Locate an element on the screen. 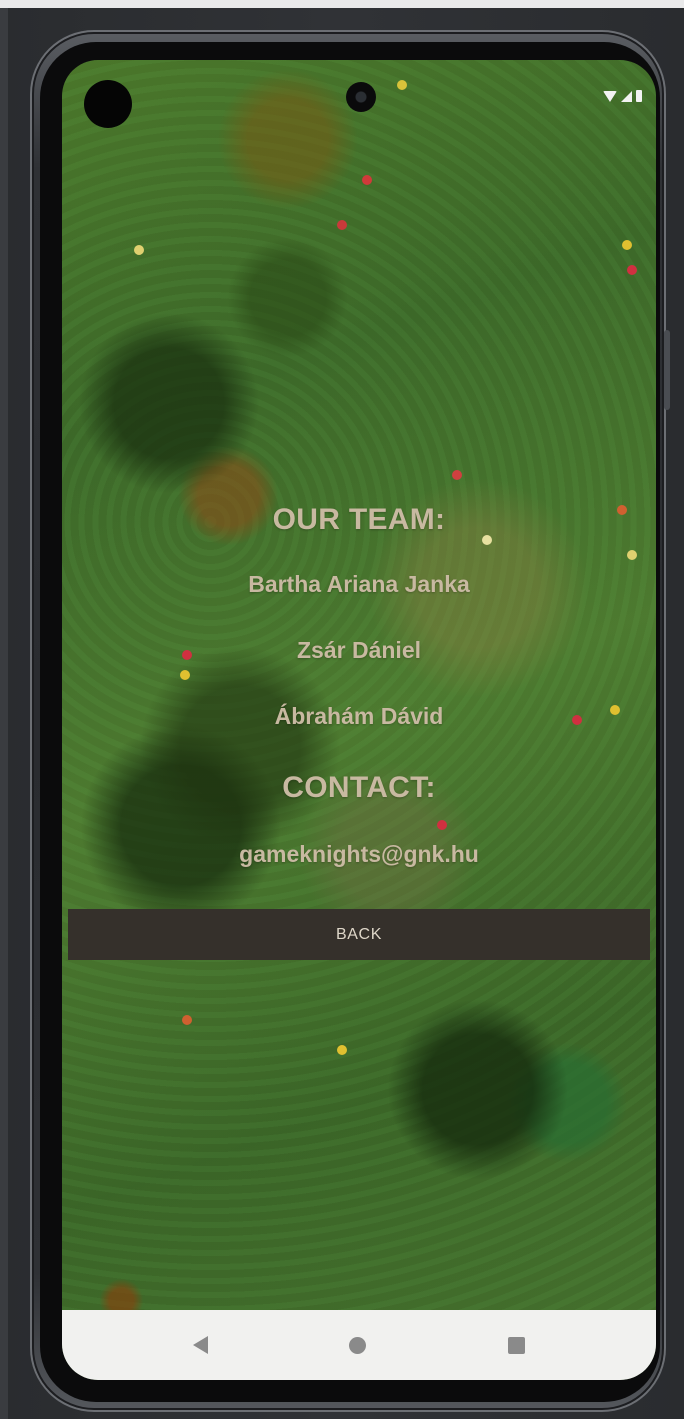 The image size is (684, 1419). front-camera is located at coordinates (361, 97).